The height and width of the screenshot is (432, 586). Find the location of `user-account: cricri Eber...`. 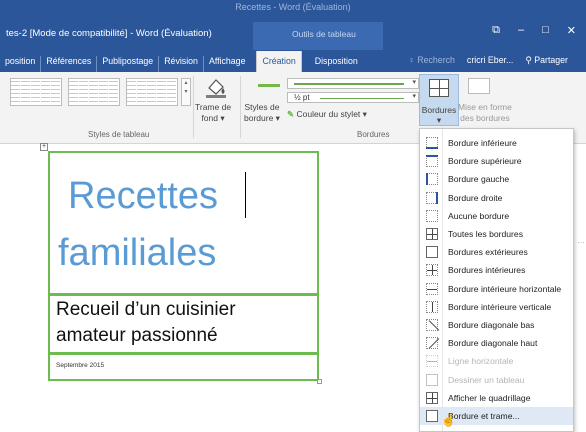

user-account: cricri Eber... is located at coordinates (490, 60).